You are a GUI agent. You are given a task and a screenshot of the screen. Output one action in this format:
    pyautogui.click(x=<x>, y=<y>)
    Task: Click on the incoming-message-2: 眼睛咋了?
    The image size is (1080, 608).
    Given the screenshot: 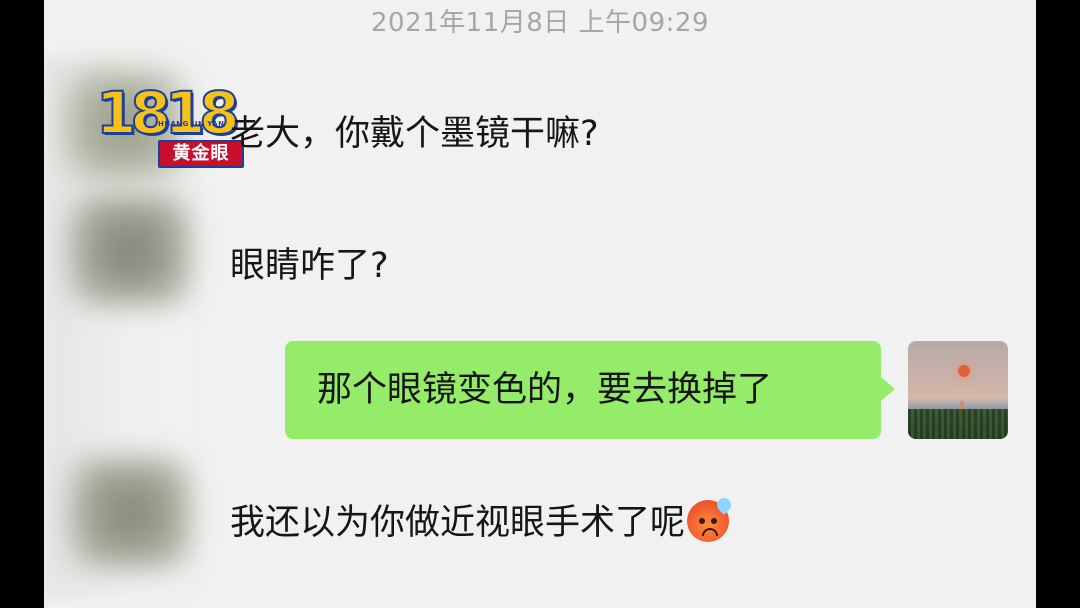 What is the action you would take?
    pyautogui.click(x=309, y=266)
    